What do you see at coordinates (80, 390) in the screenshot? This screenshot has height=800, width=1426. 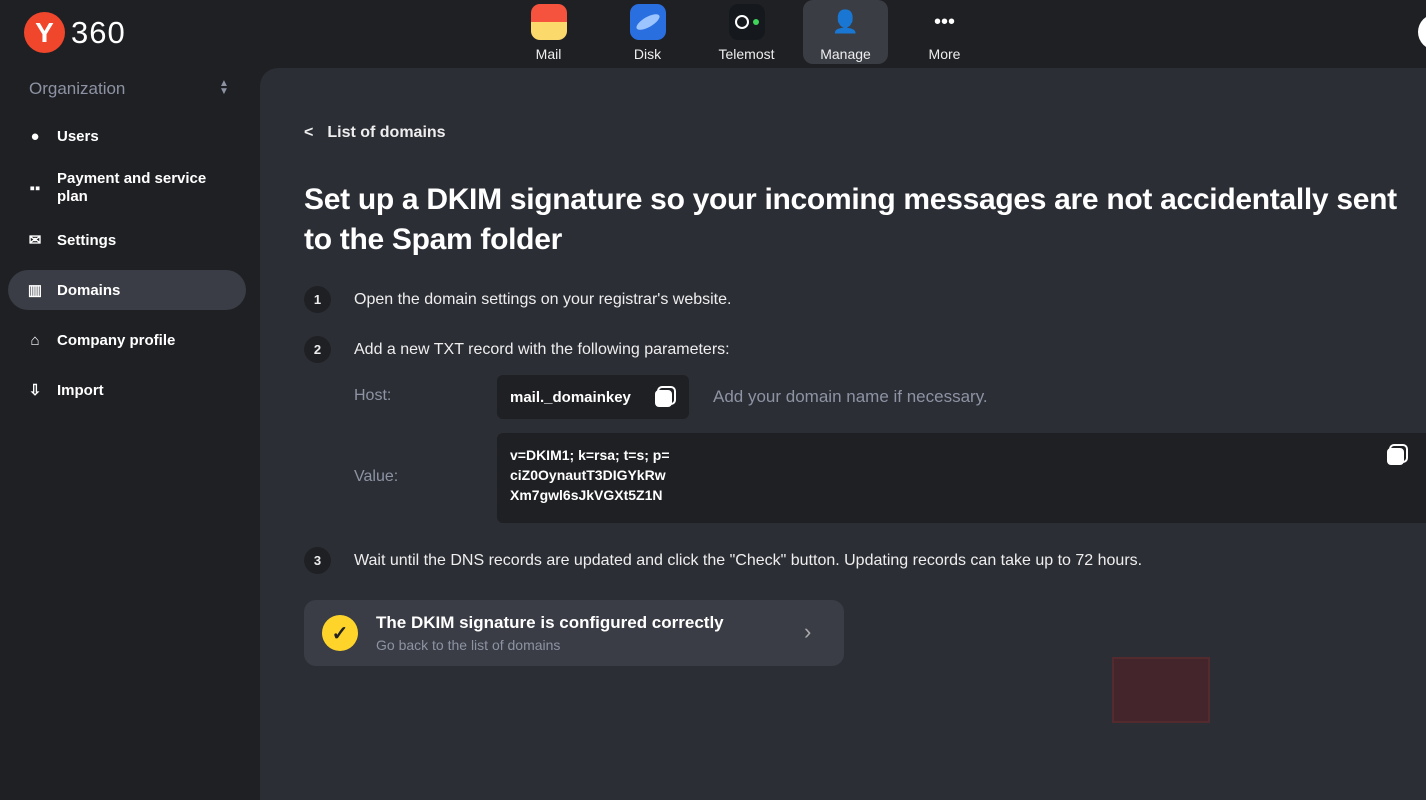 I see `sidebar-item-label: Import` at bounding box center [80, 390].